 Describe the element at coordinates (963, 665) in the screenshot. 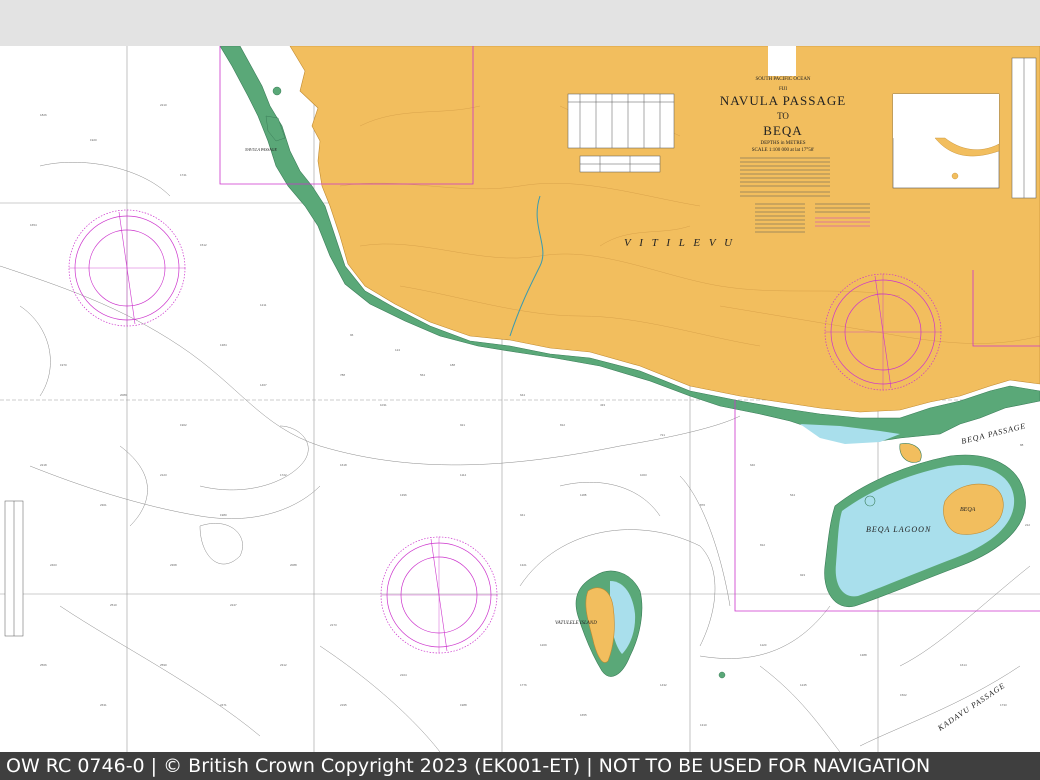

I see `svg-text: 1614` at that location.